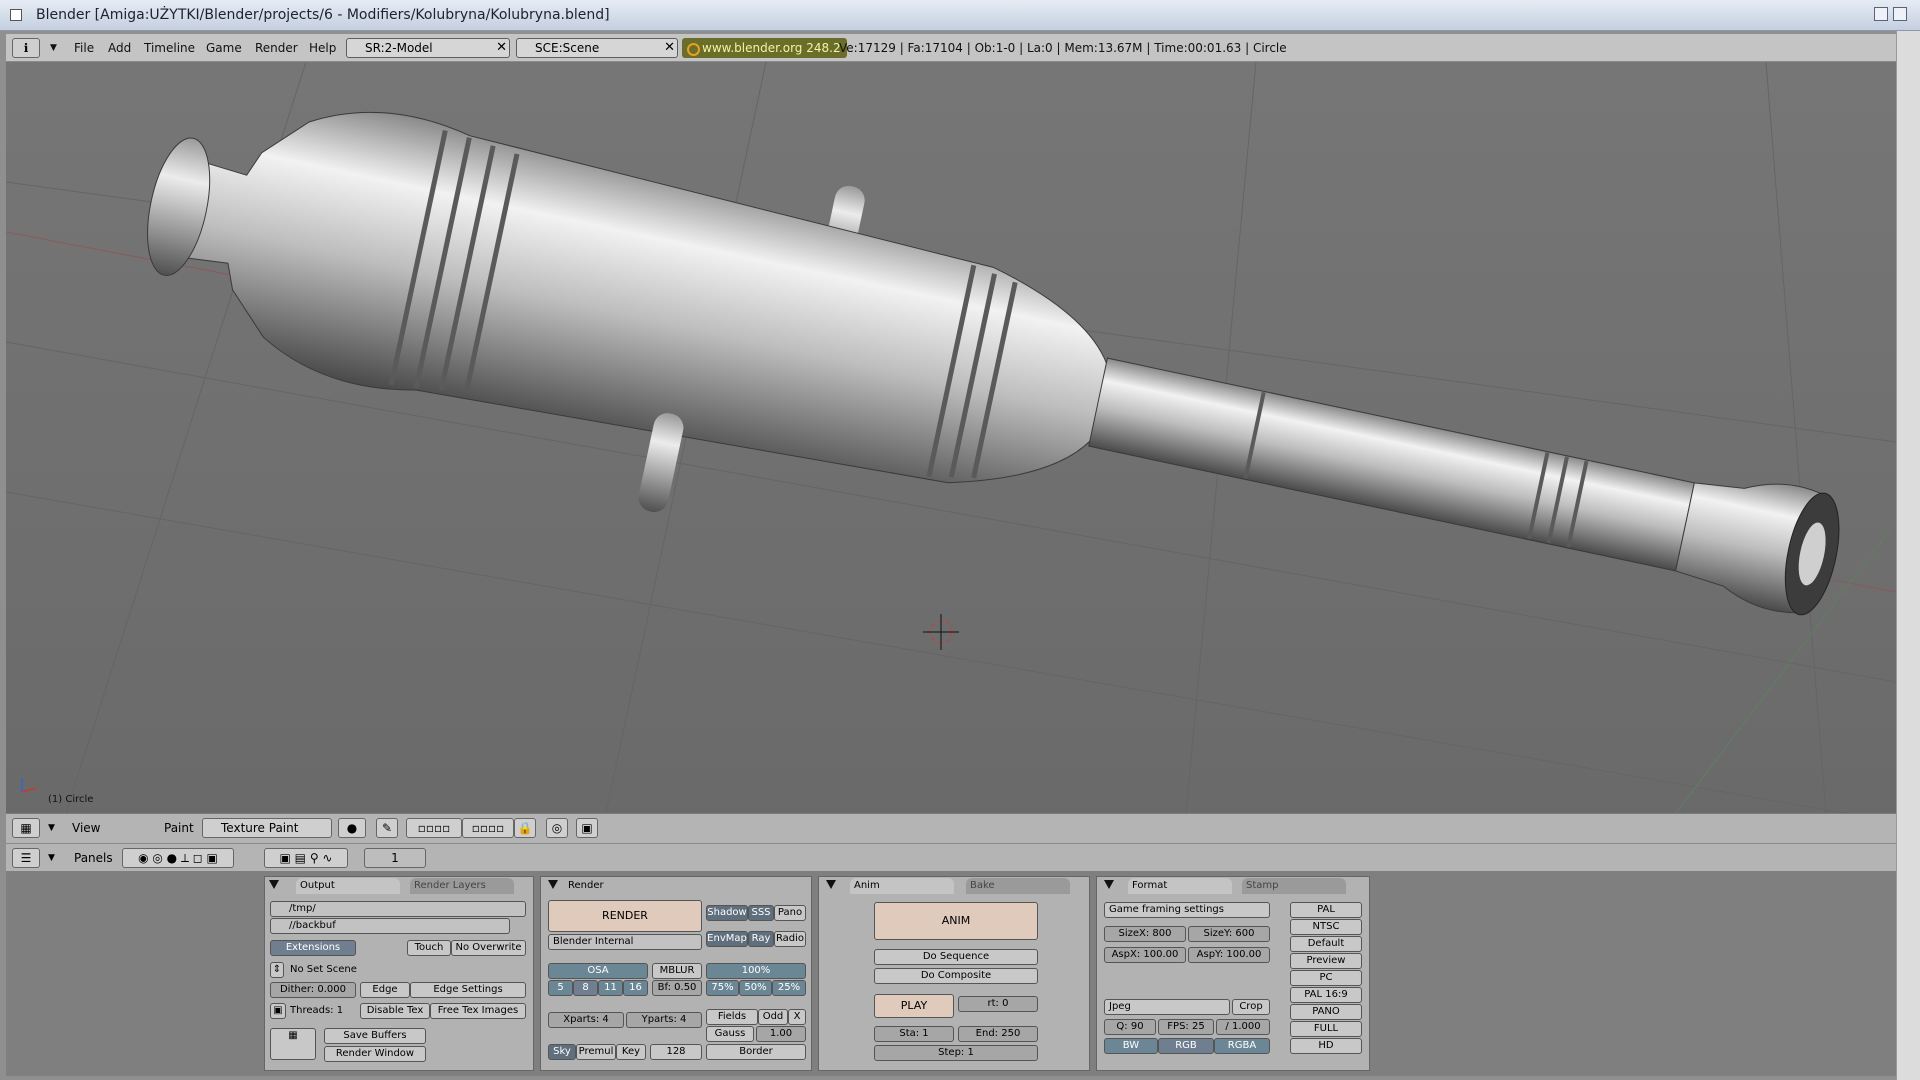  I want to click on osa-toggle: OSA, so click(598, 971).